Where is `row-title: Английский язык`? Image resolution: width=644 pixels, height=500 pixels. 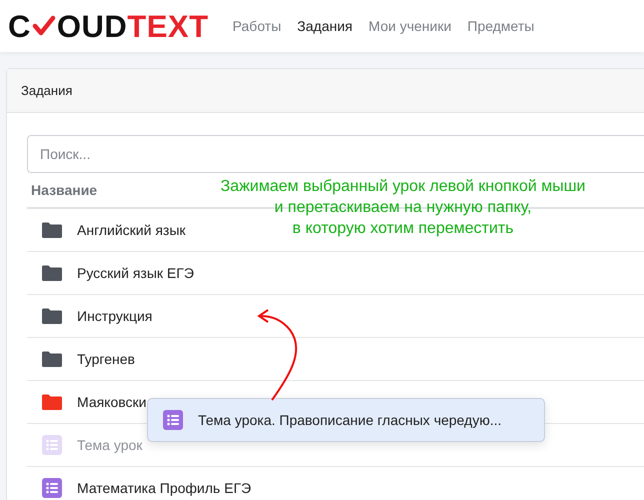
row-title: Английский язык is located at coordinates (131, 230).